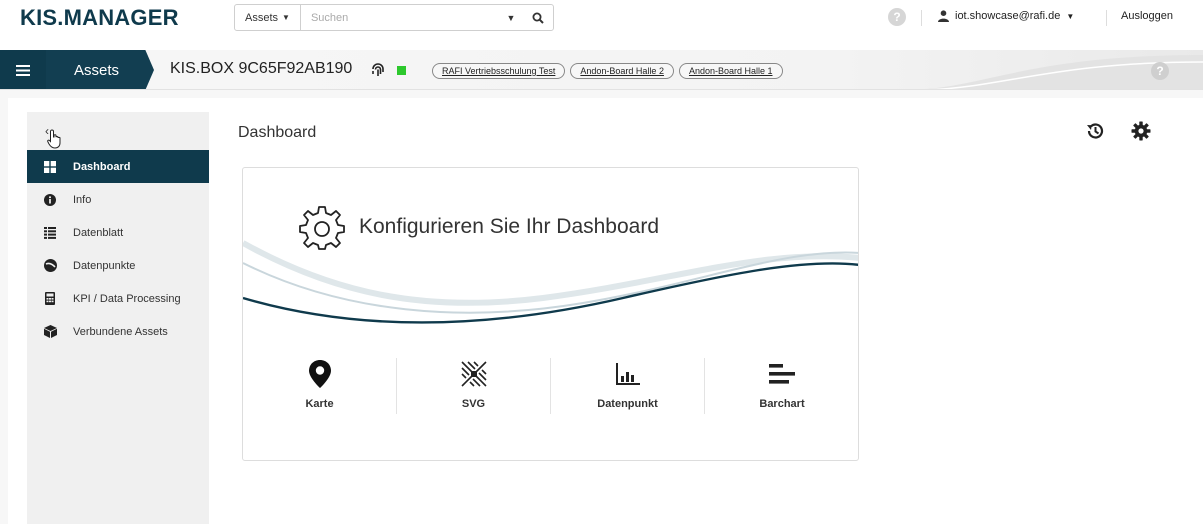 The height and width of the screenshot is (524, 1203). I want to click on sidebar-item-datenblatt: Datenblatt, so click(118, 232).